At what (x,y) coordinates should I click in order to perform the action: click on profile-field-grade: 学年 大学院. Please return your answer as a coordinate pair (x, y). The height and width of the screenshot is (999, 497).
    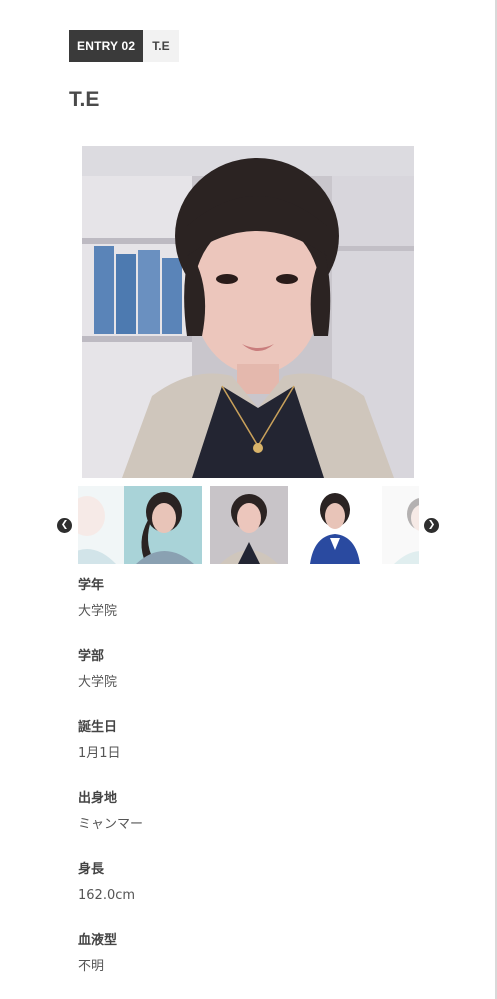
    Looking at the image, I should click on (248, 610).